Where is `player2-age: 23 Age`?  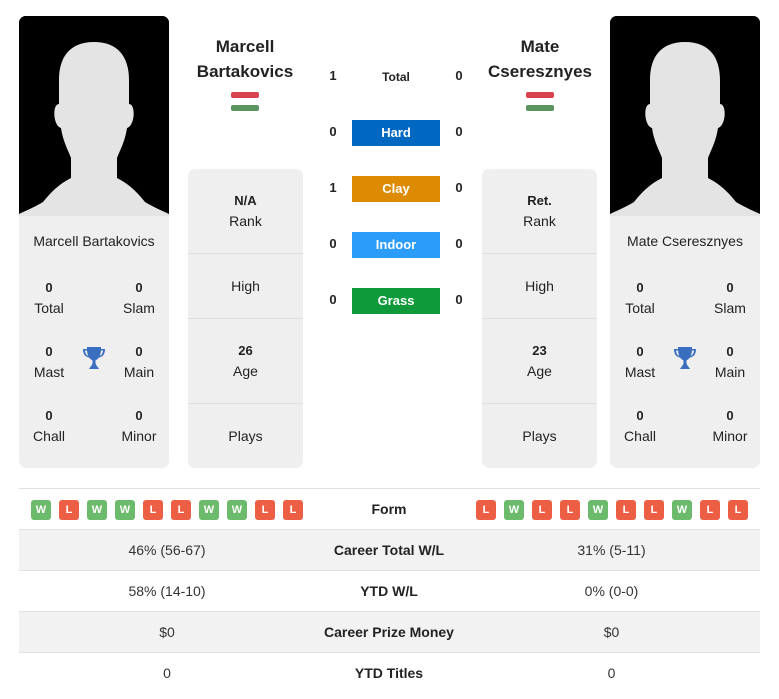 player2-age: 23 Age is located at coordinates (539, 361).